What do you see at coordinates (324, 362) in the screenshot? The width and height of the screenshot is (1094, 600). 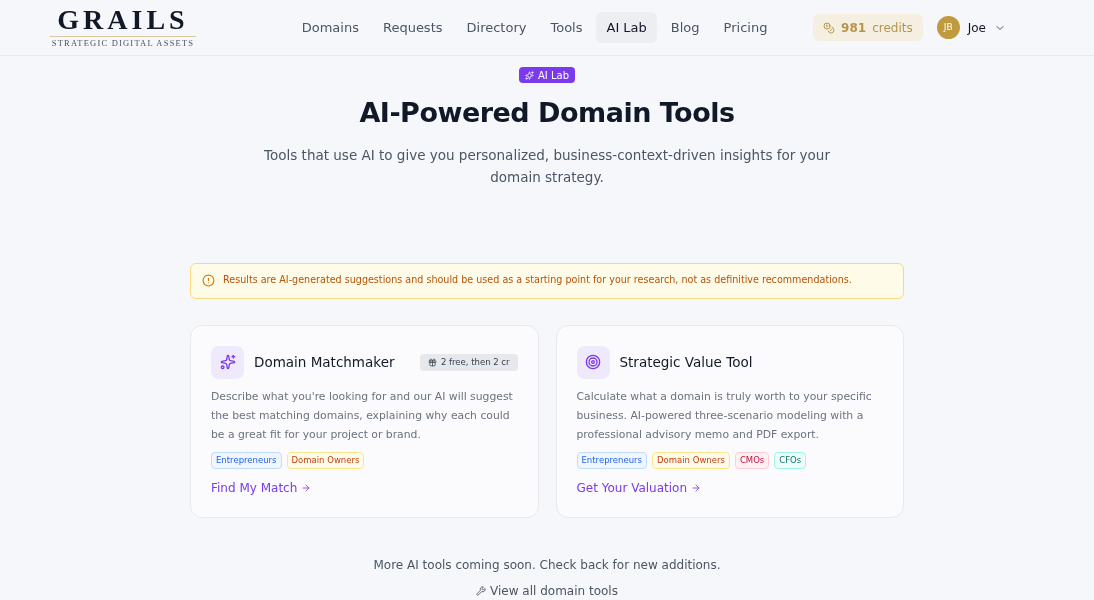 I see `tool-title: Domain Matchmaker` at bounding box center [324, 362].